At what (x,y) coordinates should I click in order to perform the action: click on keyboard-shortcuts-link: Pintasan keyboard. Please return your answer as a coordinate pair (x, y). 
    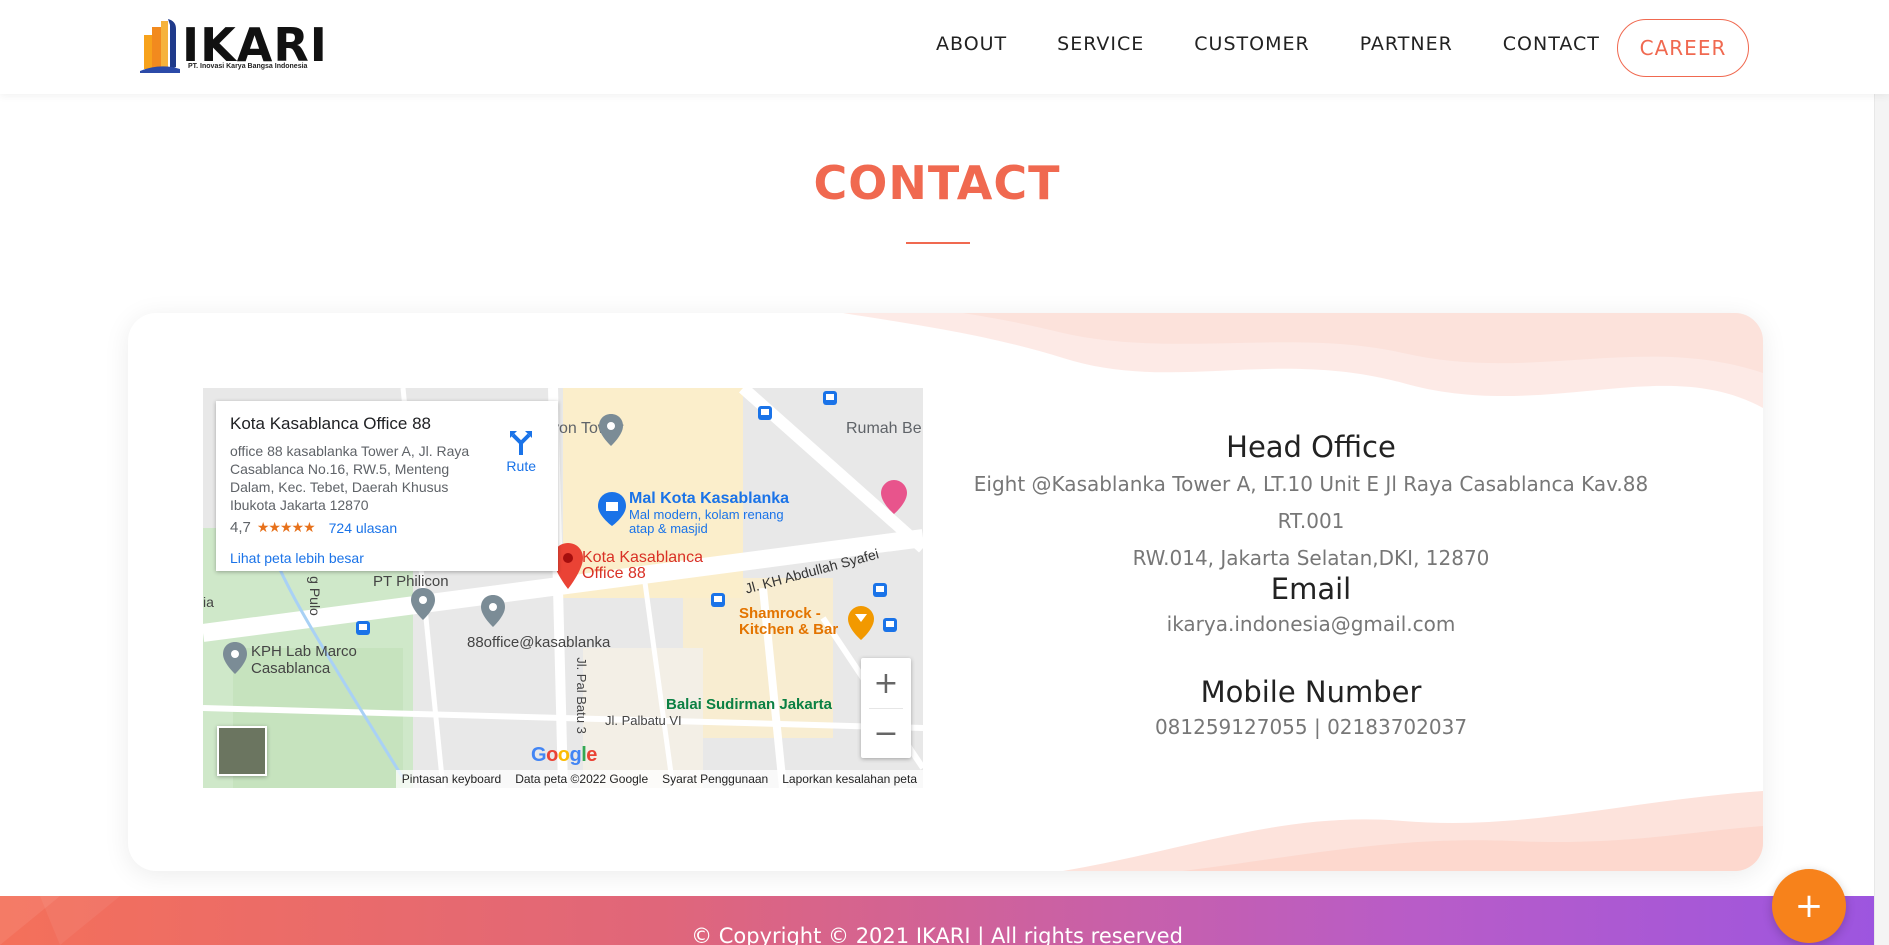
    Looking at the image, I should click on (451, 779).